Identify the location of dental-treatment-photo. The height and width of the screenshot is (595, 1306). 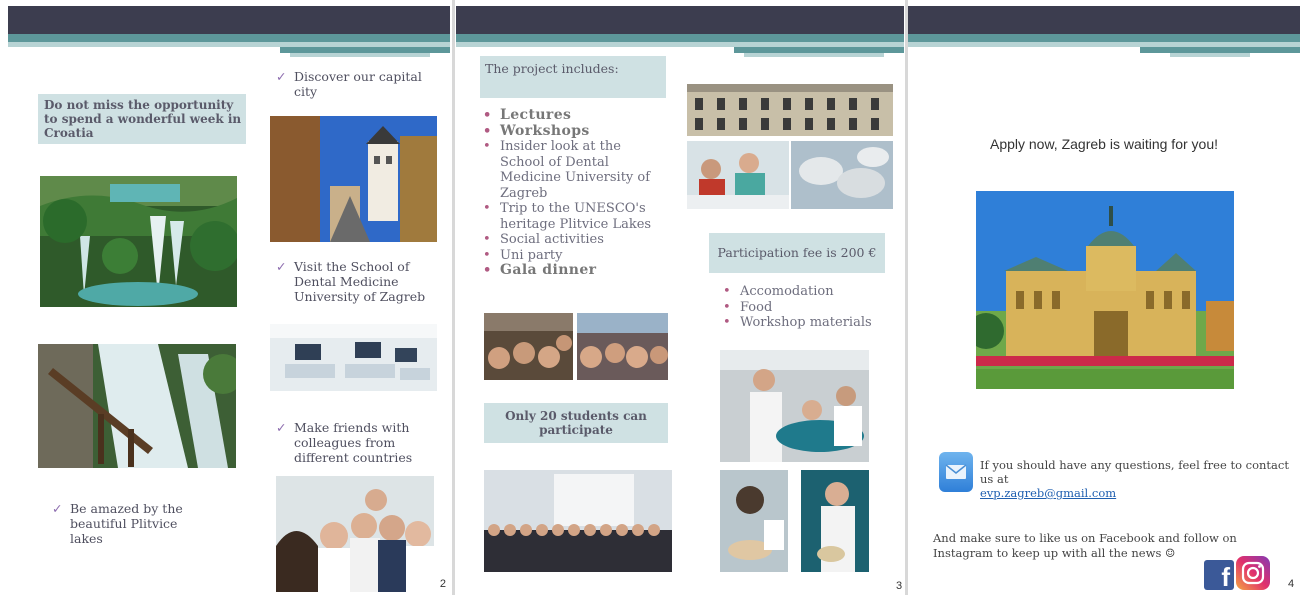
(794, 406).